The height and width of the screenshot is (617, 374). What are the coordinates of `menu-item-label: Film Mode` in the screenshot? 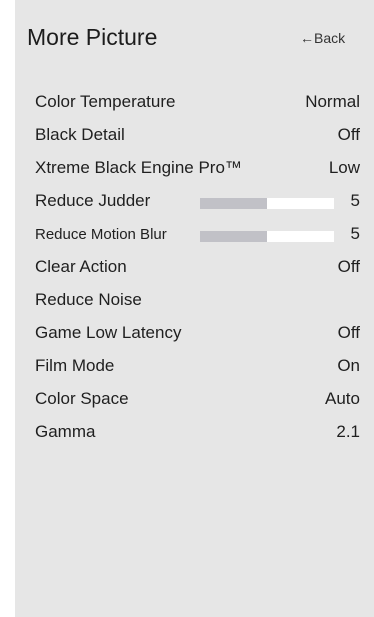 It's located at (75, 365).